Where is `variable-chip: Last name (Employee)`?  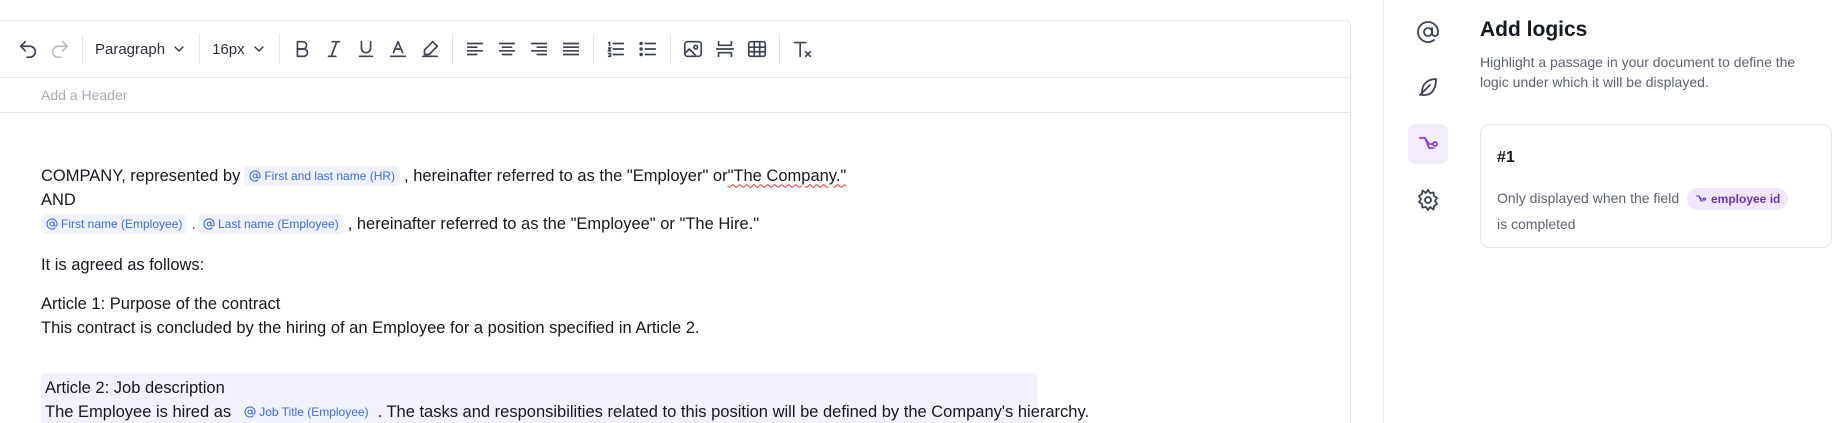
variable-chip: Last name (Employee) is located at coordinates (270, 224).